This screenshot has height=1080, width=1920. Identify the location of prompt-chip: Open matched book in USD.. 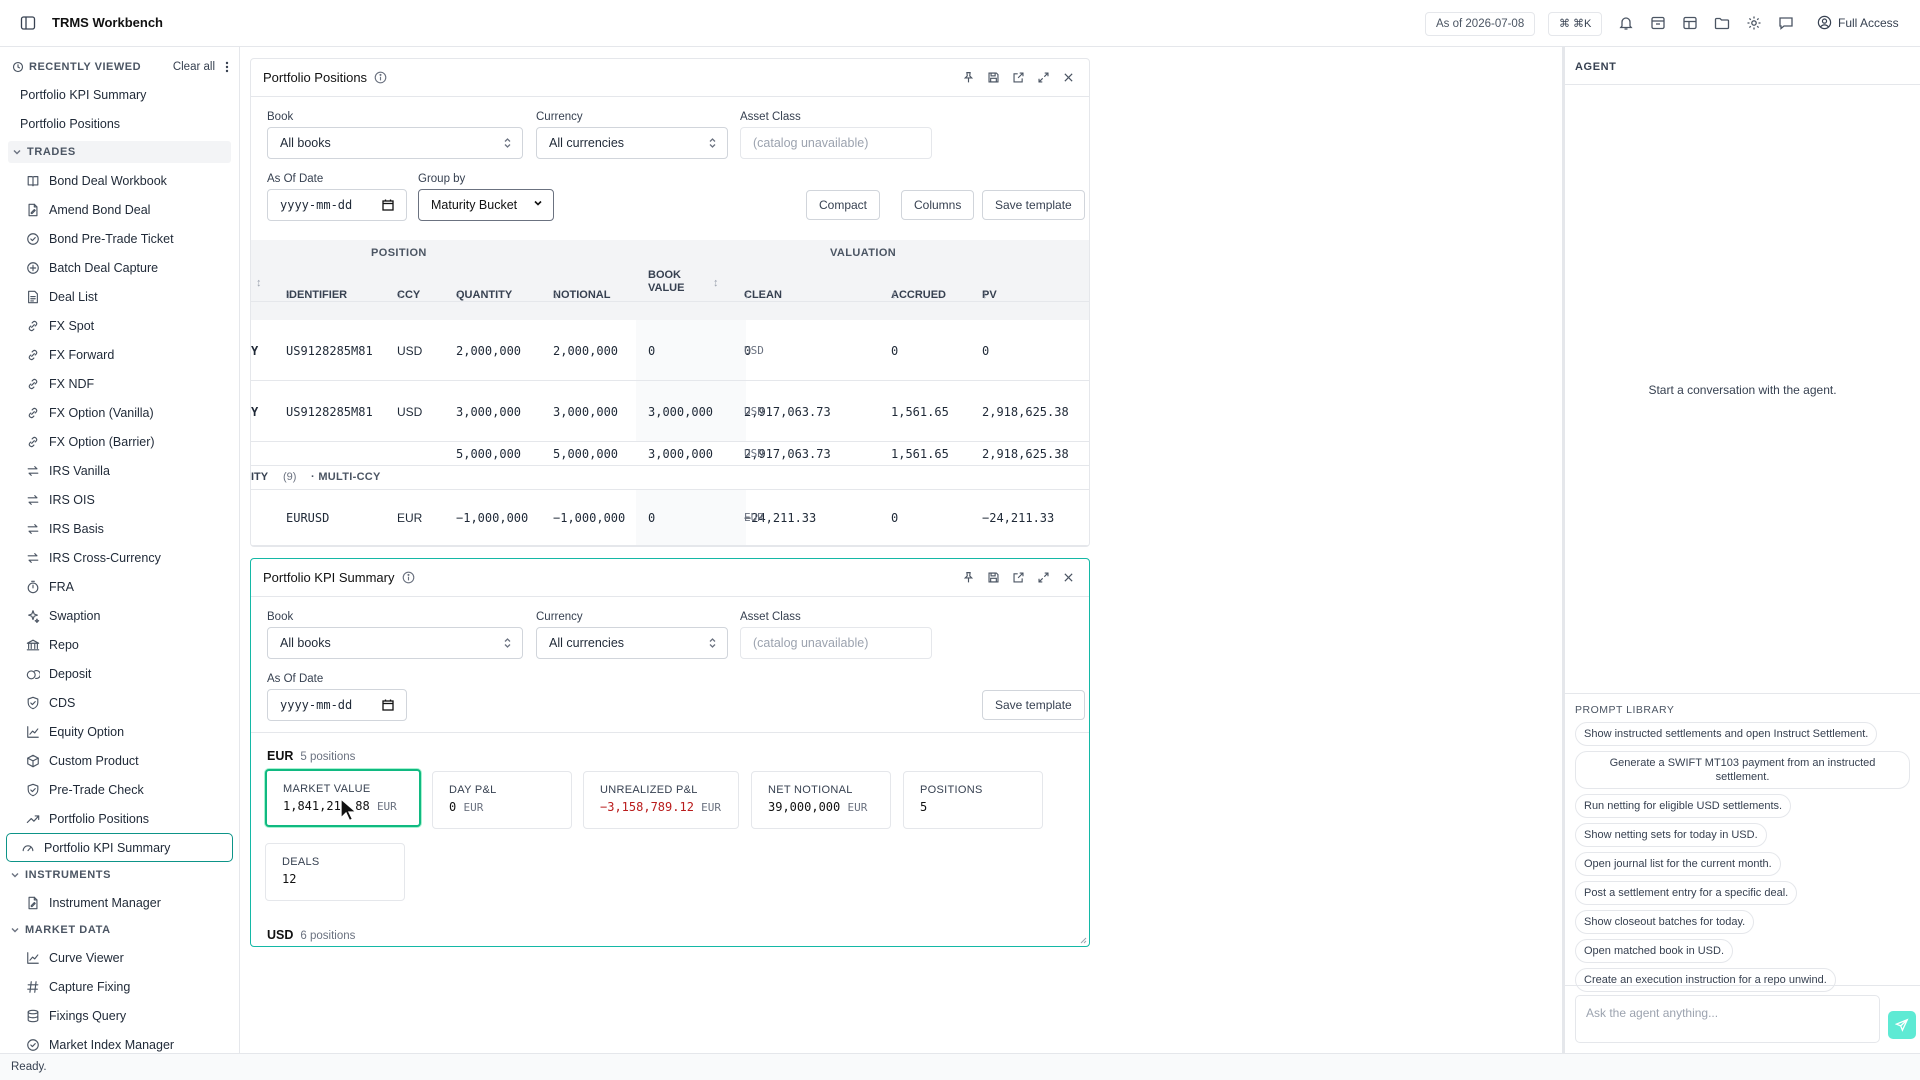
(1654, 951).